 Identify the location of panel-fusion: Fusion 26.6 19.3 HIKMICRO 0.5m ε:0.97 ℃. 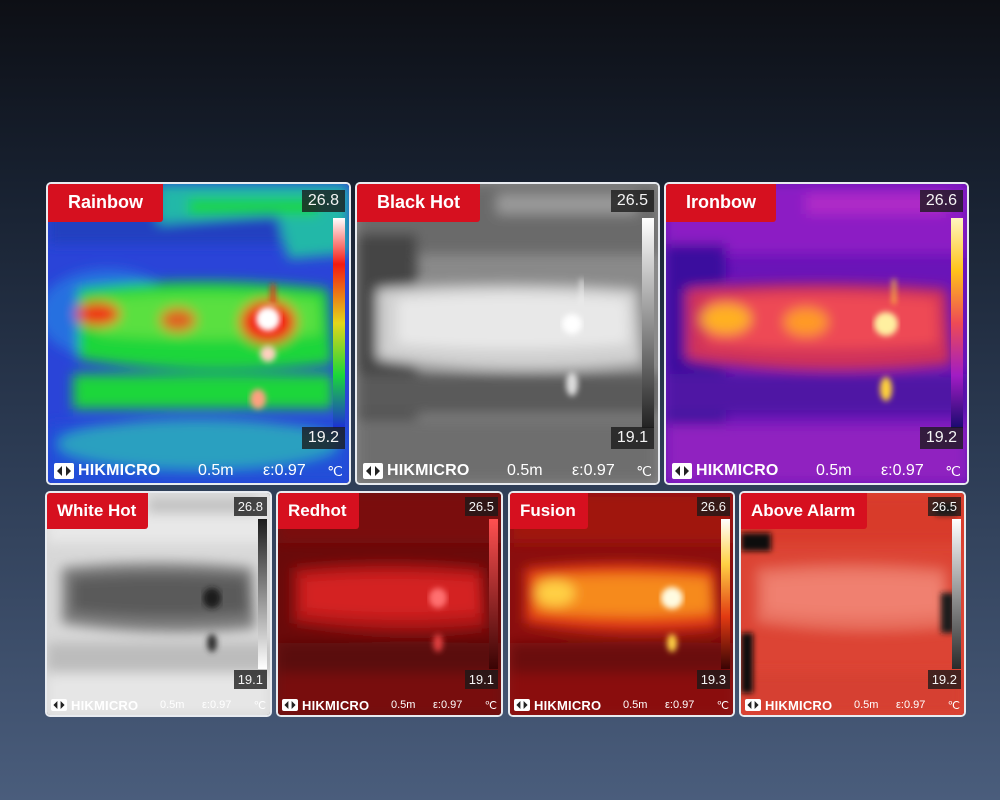
(621, 604).